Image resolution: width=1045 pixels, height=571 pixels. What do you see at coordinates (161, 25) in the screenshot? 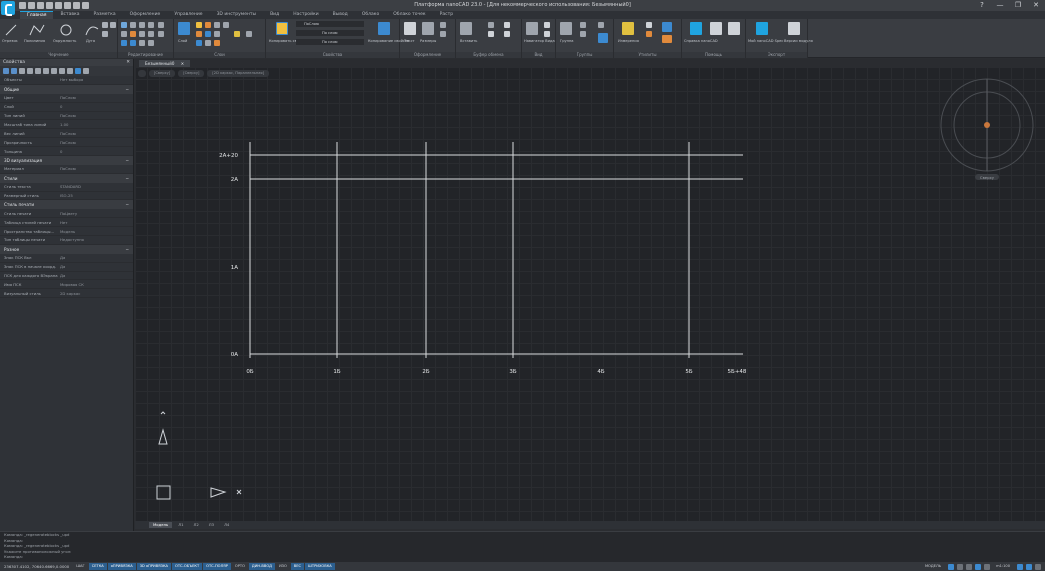
I see `stretch-icon` at bounding box center [161, 25].